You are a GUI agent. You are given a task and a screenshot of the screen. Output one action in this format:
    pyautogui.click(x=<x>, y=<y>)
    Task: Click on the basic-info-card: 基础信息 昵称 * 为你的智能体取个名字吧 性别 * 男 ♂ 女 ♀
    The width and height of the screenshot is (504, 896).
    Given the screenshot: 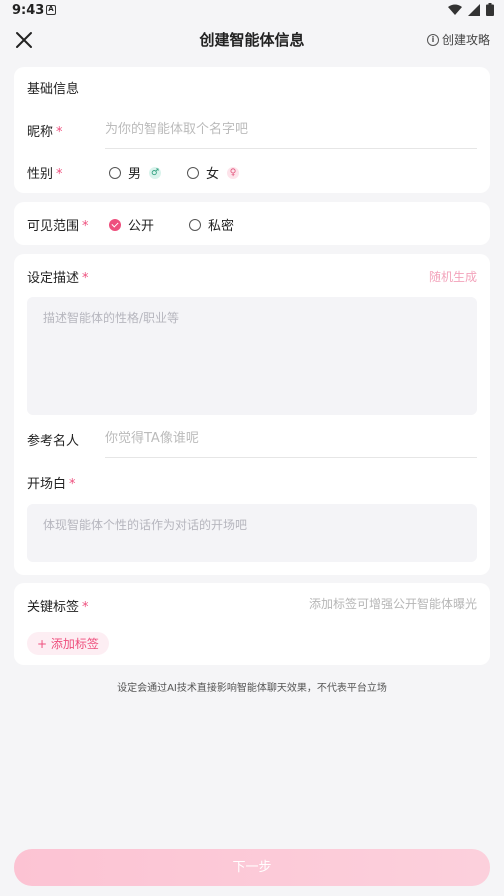 What is the action you would take?
    pyautogui.click(x=252, y=130)
    